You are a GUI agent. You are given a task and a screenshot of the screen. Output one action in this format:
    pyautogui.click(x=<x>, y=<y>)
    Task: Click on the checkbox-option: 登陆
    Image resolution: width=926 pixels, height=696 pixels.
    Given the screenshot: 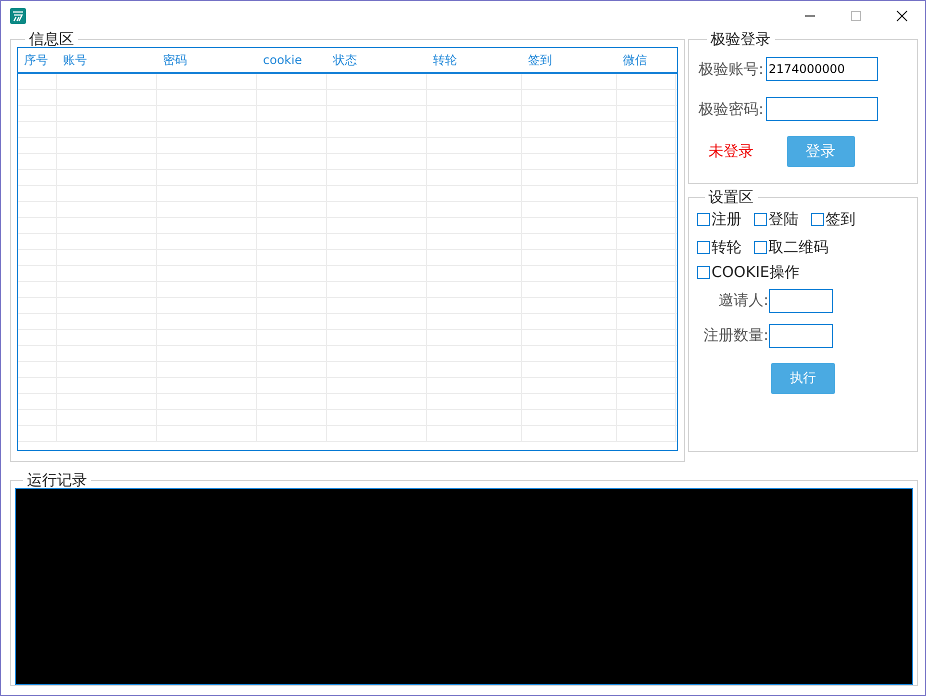 What is the action you would take?
    pyautogui.click(x=776, y=219)
    